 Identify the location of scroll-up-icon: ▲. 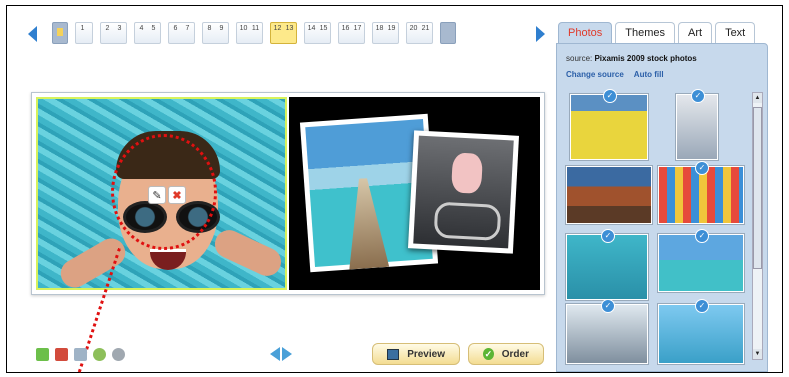
(757, 98).